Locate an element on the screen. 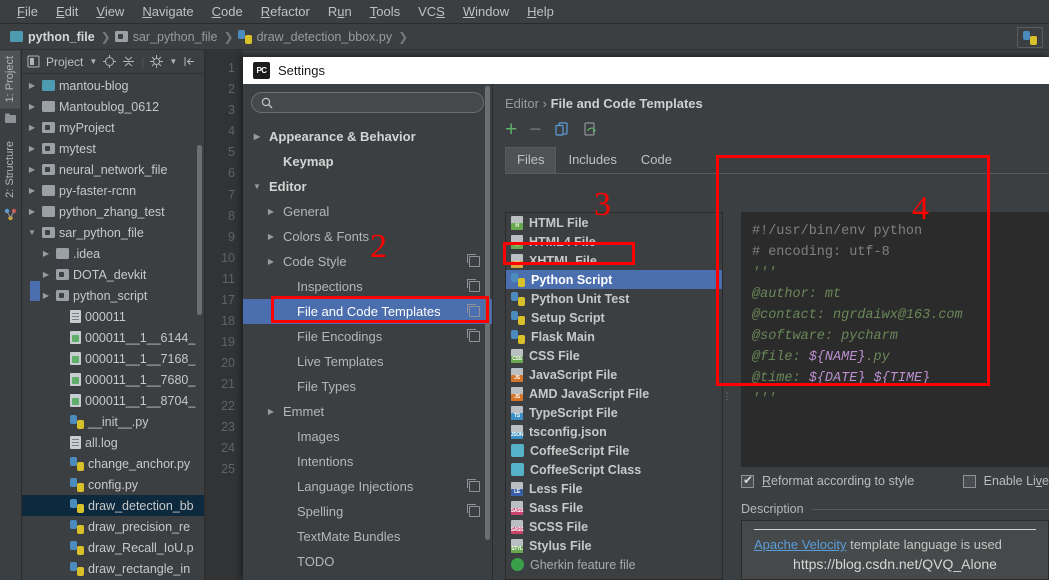 The width and height of the screenshot is (1049, 580). project-tree-item: ▶ python_script is located at coordinates (113, 295).